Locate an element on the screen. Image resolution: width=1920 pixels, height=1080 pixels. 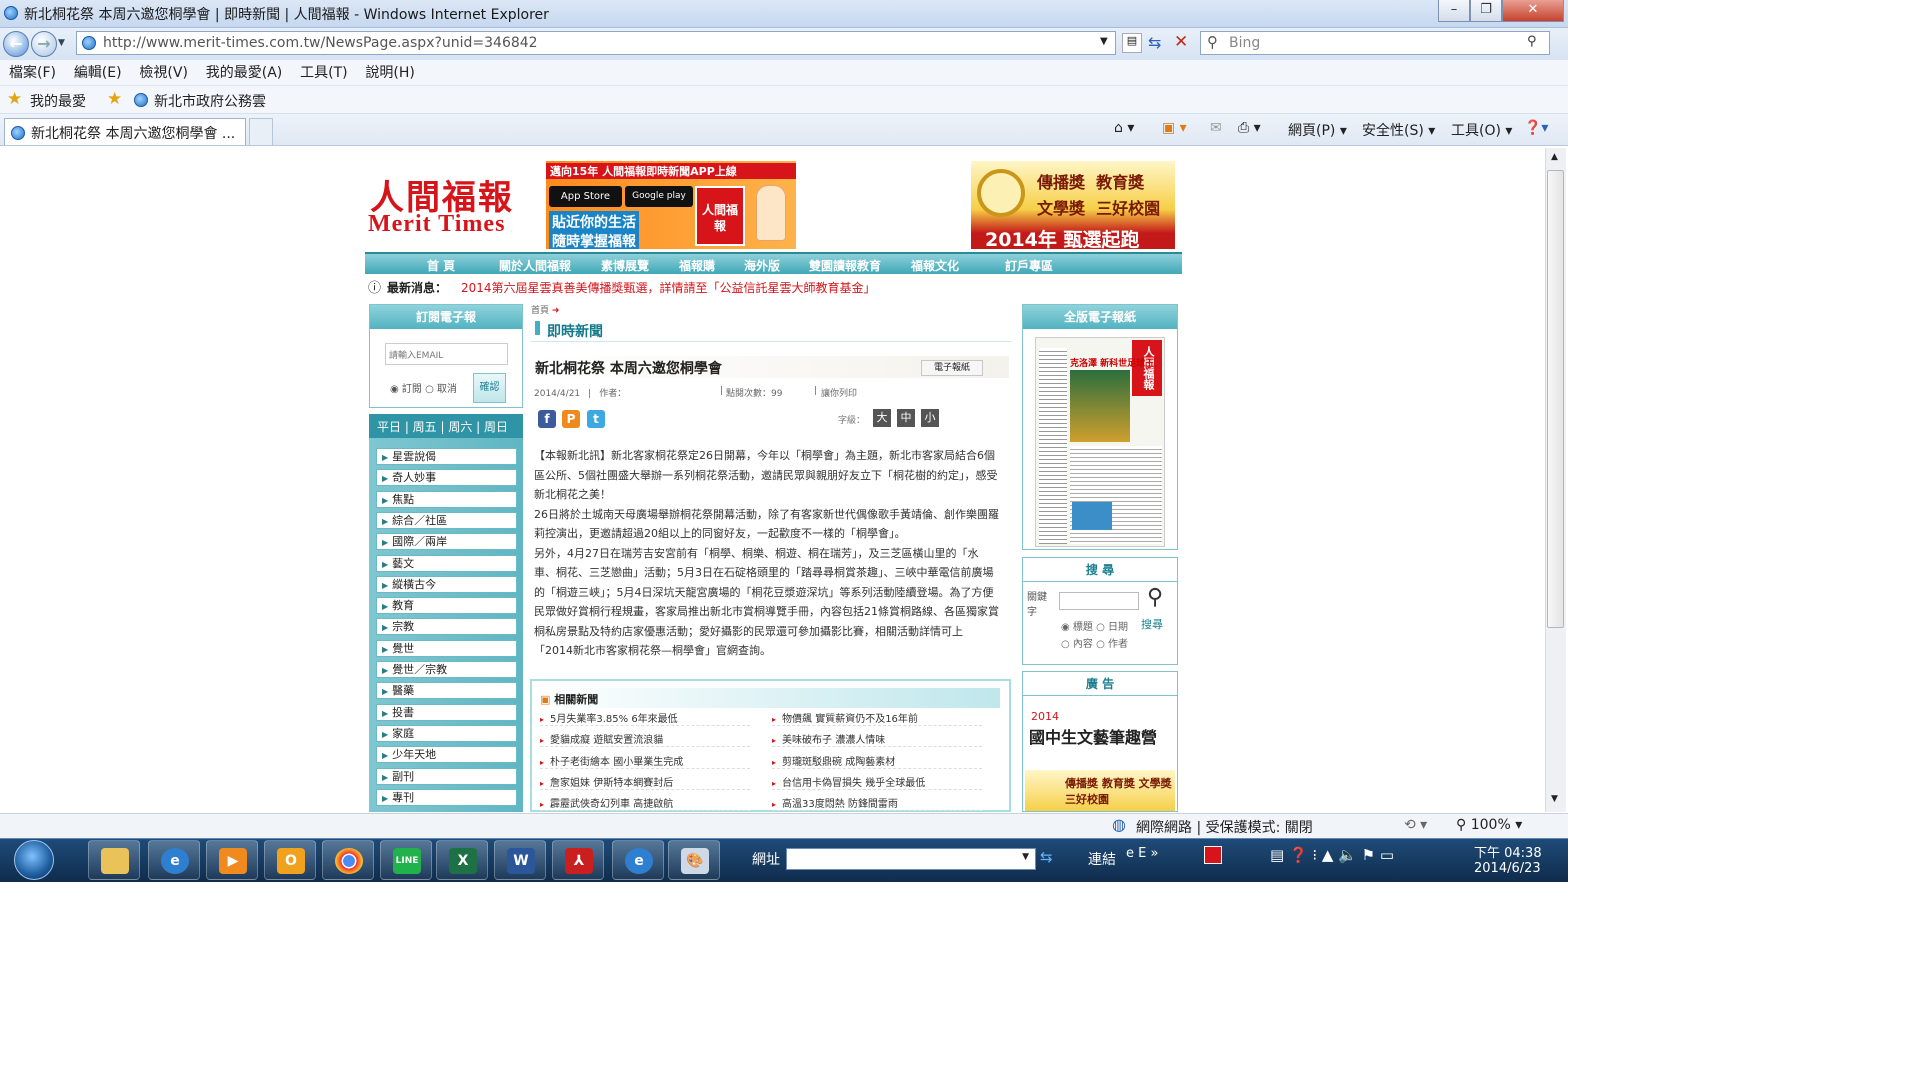
nav-shop: 福報購 is located at coordinates (697, 265).